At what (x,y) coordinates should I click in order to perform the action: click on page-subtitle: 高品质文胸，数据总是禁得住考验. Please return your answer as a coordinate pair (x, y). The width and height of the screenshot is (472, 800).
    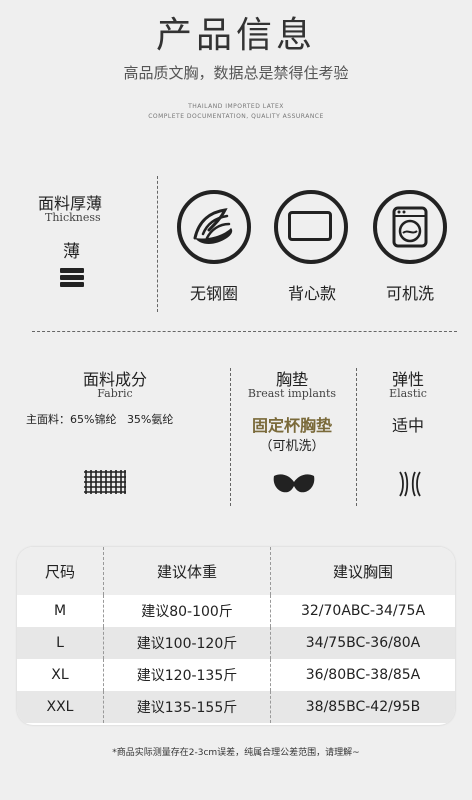
    Looking at the image, I should click on (236, 73).